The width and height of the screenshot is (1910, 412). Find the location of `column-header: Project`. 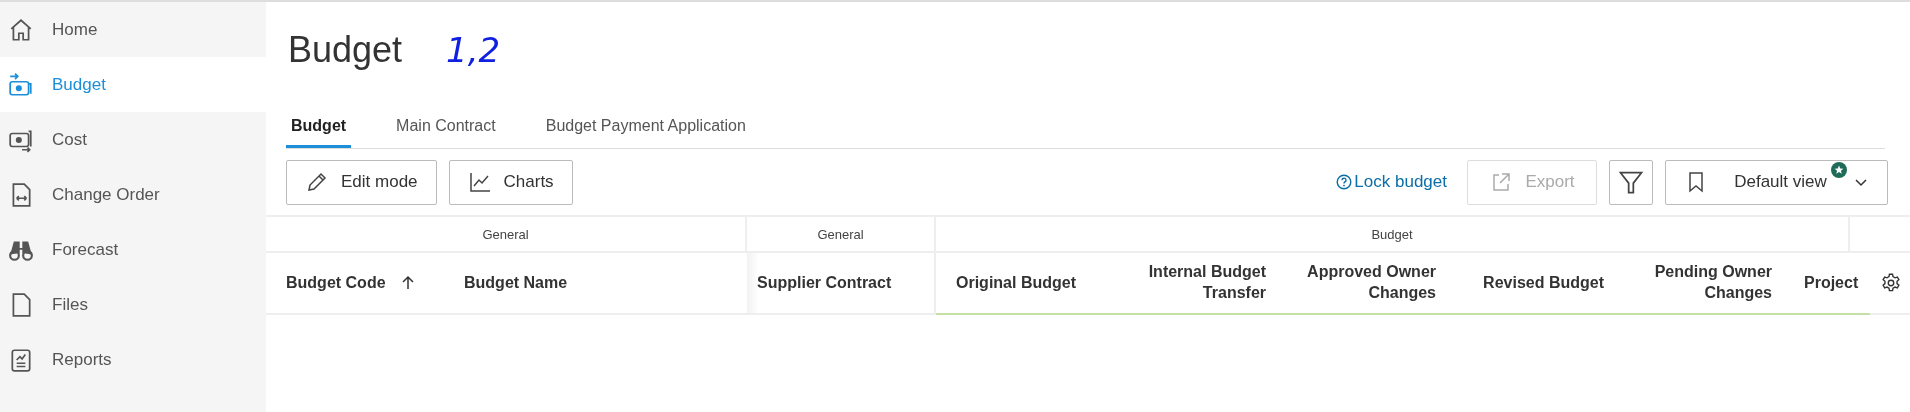

column-header: Project is located at coordinates (1827, 284).